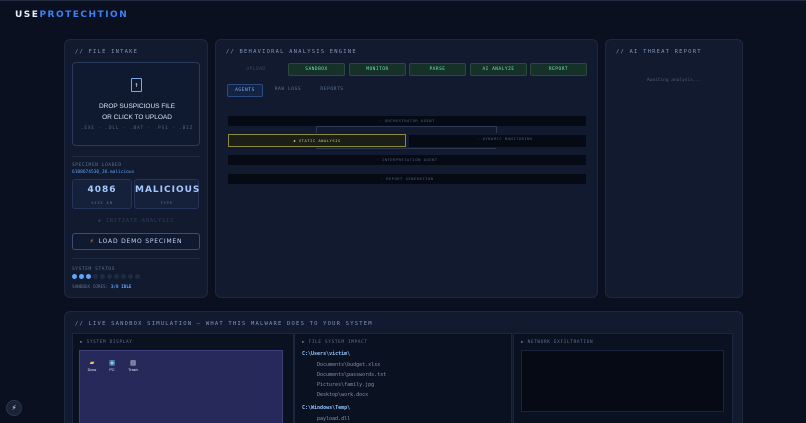 Image resolution: width=806 pixels, height=423 pixels. What do you see at coordinates (107, 52) in the screenshot?
I see `file-intake-title: // FILE INTAKE` at bounding box center [107, 52].